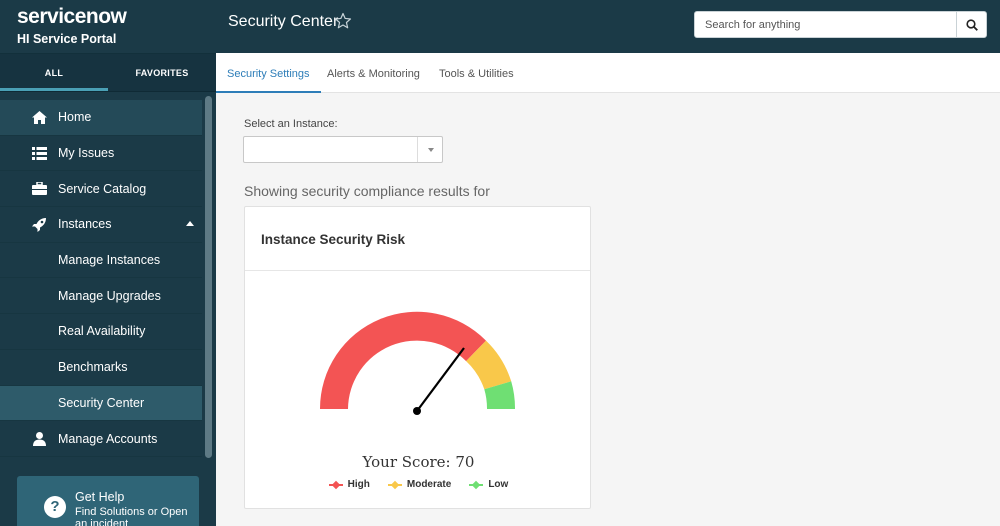  I want to click on list-icon, so click(39, 153).